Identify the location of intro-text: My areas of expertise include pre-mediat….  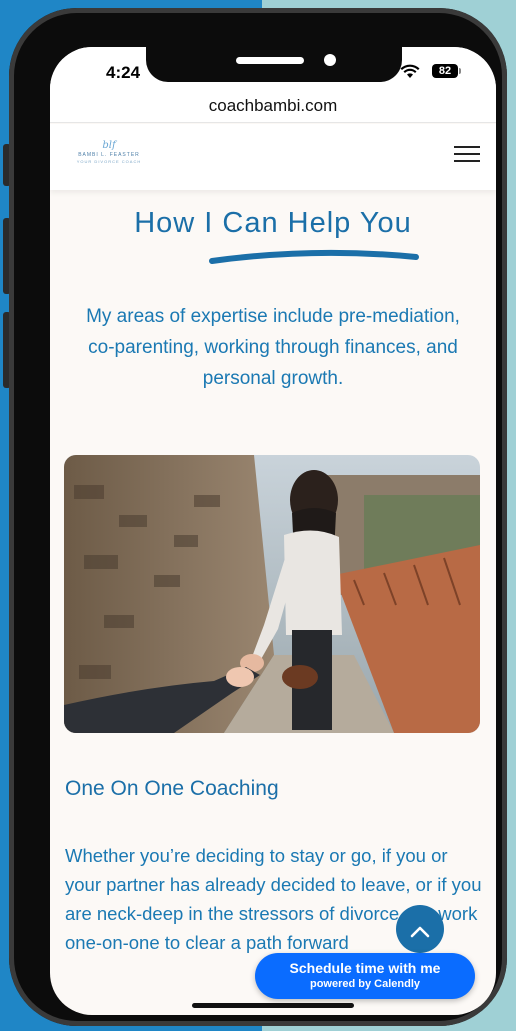
(273, 347).